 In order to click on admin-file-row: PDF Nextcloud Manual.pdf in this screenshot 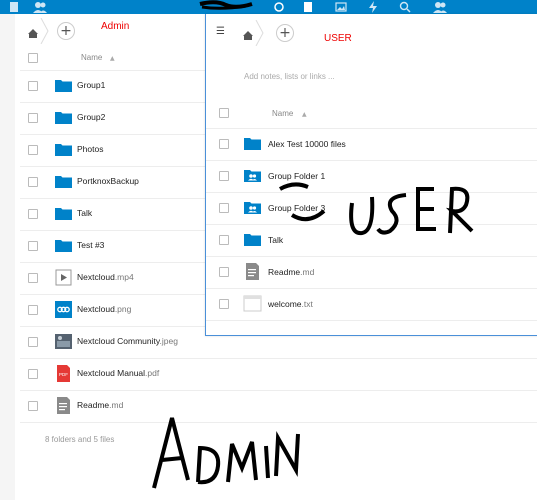, I will do `click(278, 374)`.